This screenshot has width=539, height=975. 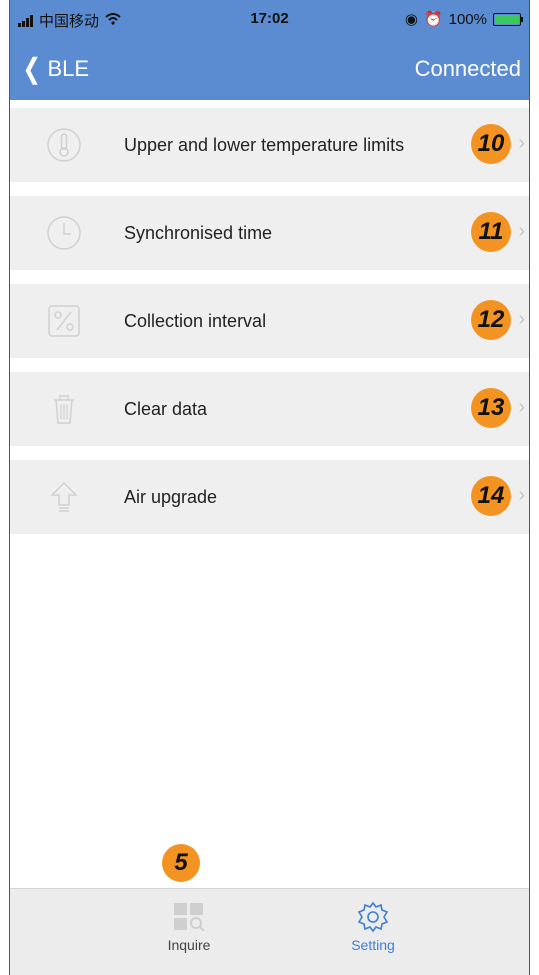 What do you see at coordinates (269, 321) in the screenshot?
I see `settings-row-collection-interval: Collection interval 12 ›` at bounding box center [269, 321].